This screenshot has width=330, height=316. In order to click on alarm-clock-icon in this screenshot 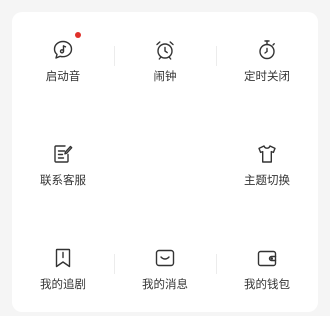, I will do `click(165, 50)`.